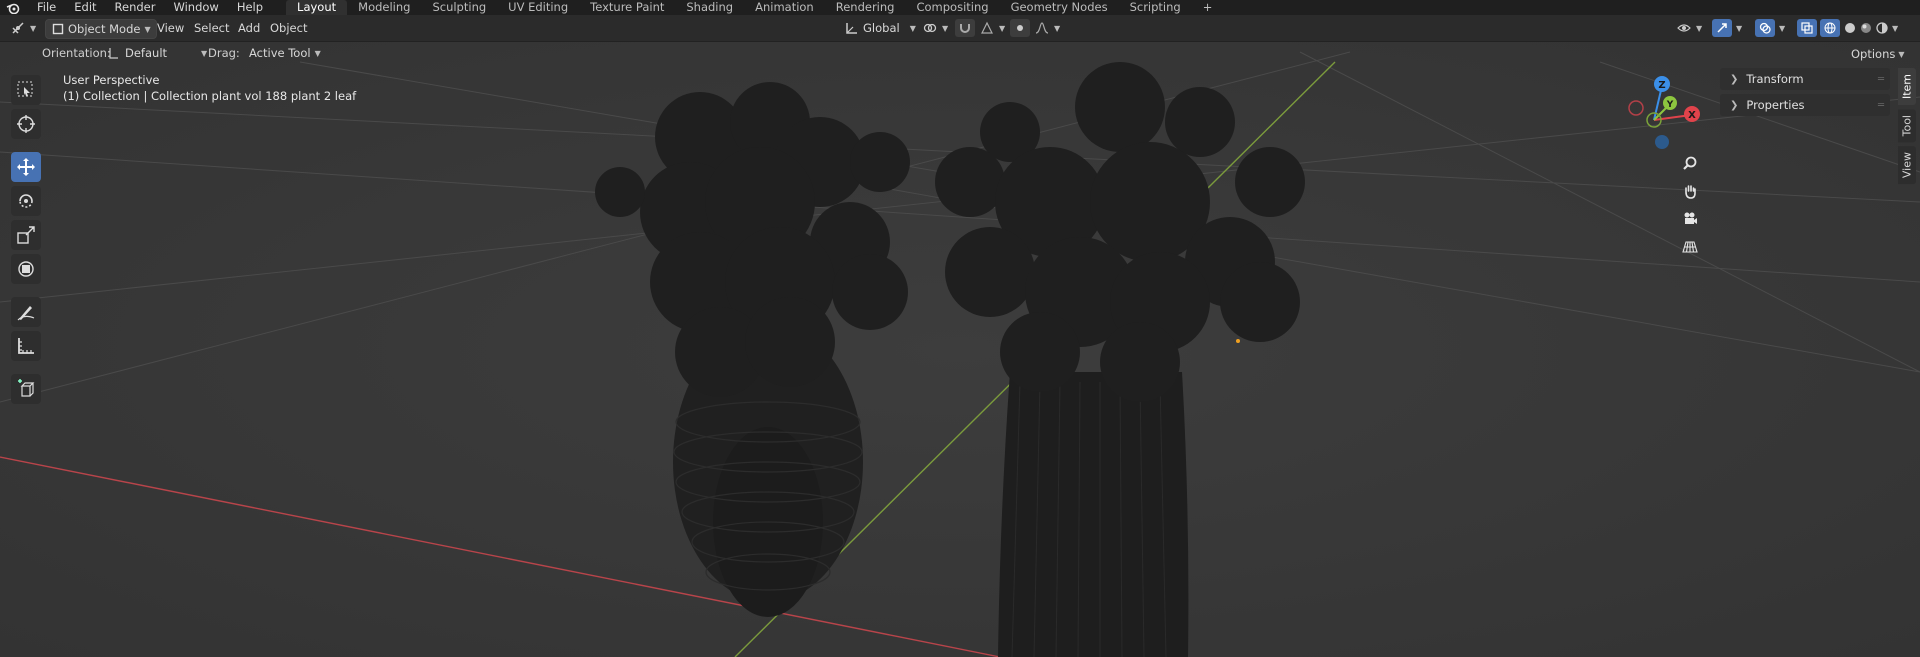  Describe the element at coordinates (26, 167) in the screenshot. I see `move-tool` at that location.